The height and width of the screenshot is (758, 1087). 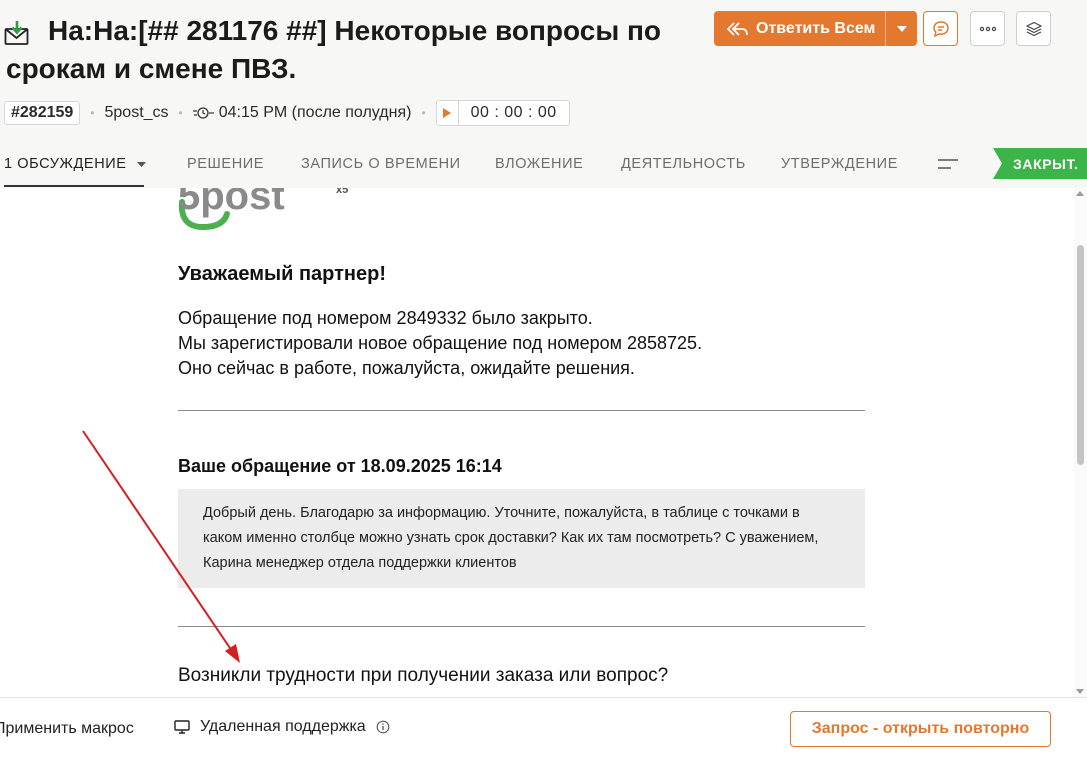 I want to click on active-tab-indicator, so click(x=74, y=186).